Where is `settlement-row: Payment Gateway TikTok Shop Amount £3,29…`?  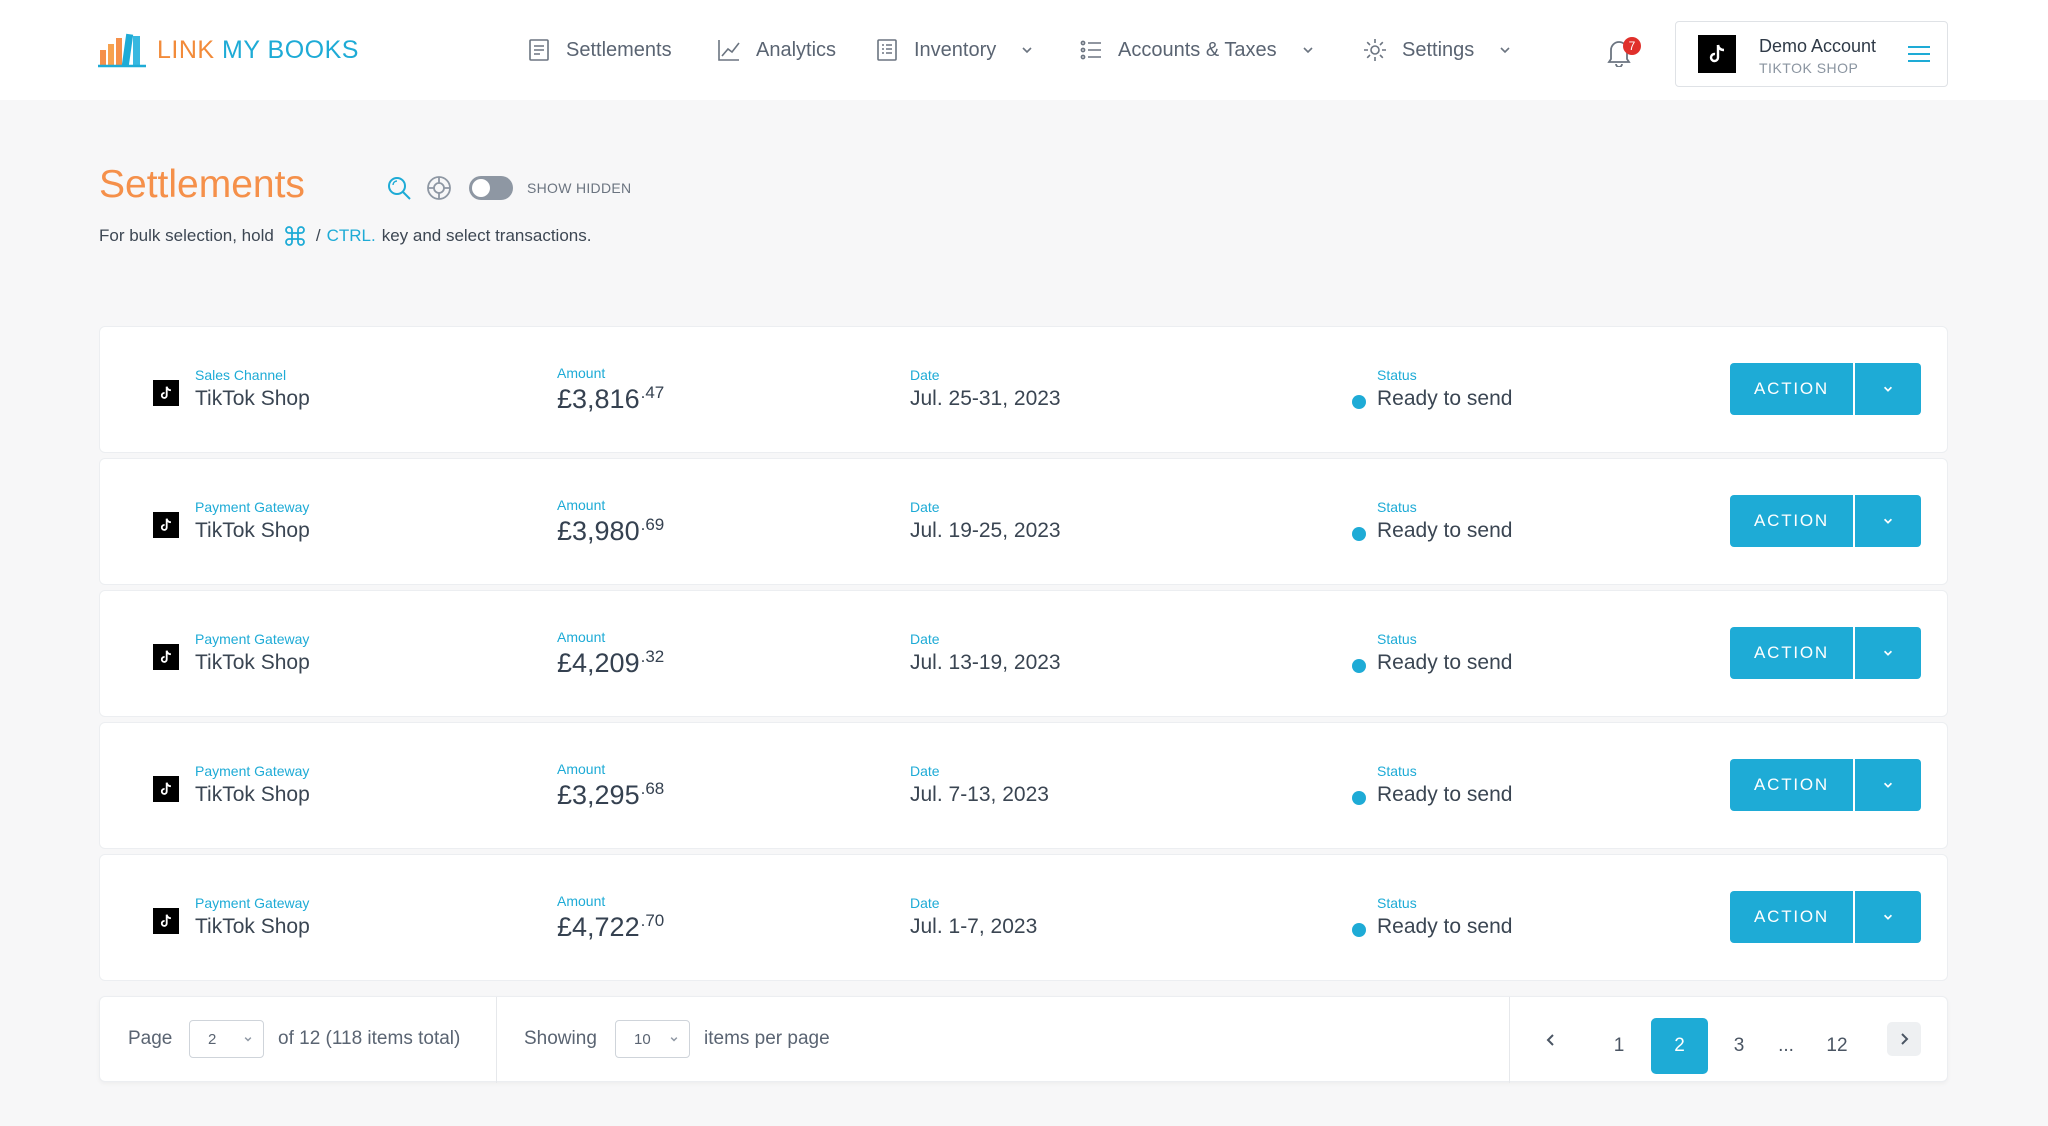
settlement-row: Payment Gateway TikTok Shop Amount £3,29… is located at coordinates (1023, 785).